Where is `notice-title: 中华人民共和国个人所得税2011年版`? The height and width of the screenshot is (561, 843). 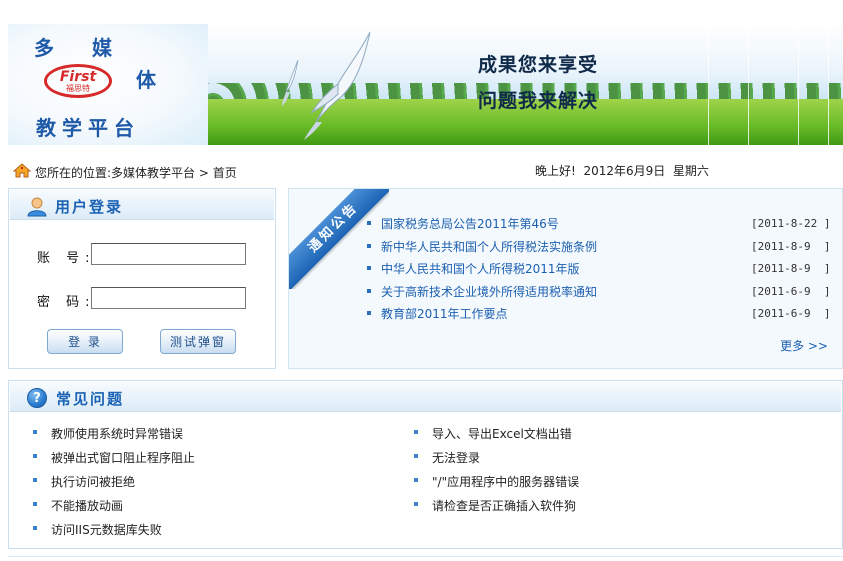
notice-title: 中华人民共和国个人所得税2011年版 is located at coordinates (480, 268).